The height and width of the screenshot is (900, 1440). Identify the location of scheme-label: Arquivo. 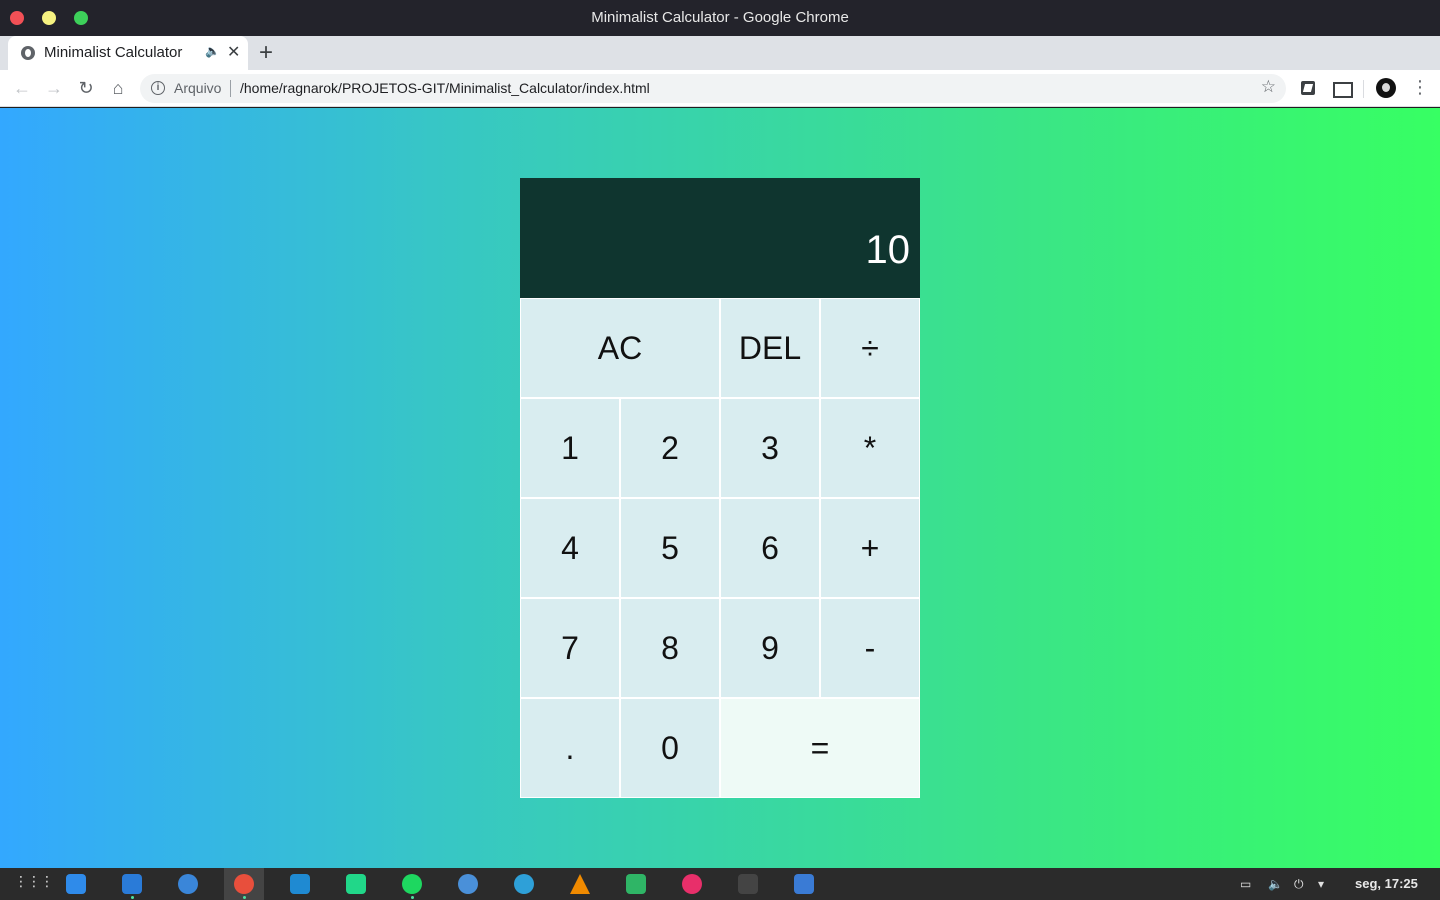
(198, 88).